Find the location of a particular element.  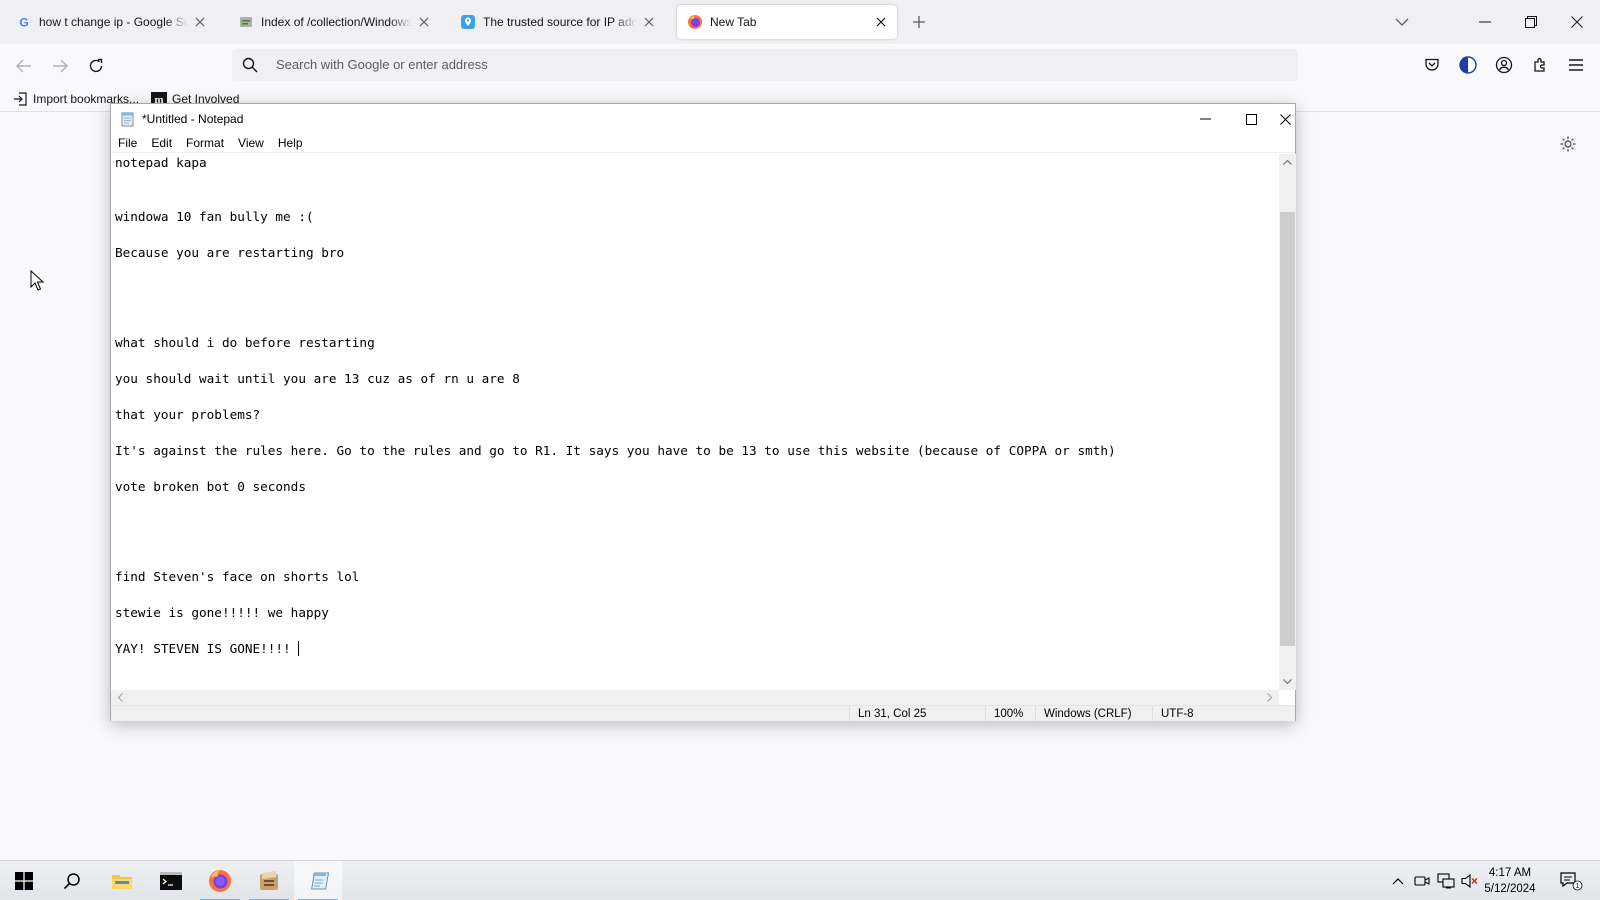

menu-format: Format is located at coordinates (205, 143).